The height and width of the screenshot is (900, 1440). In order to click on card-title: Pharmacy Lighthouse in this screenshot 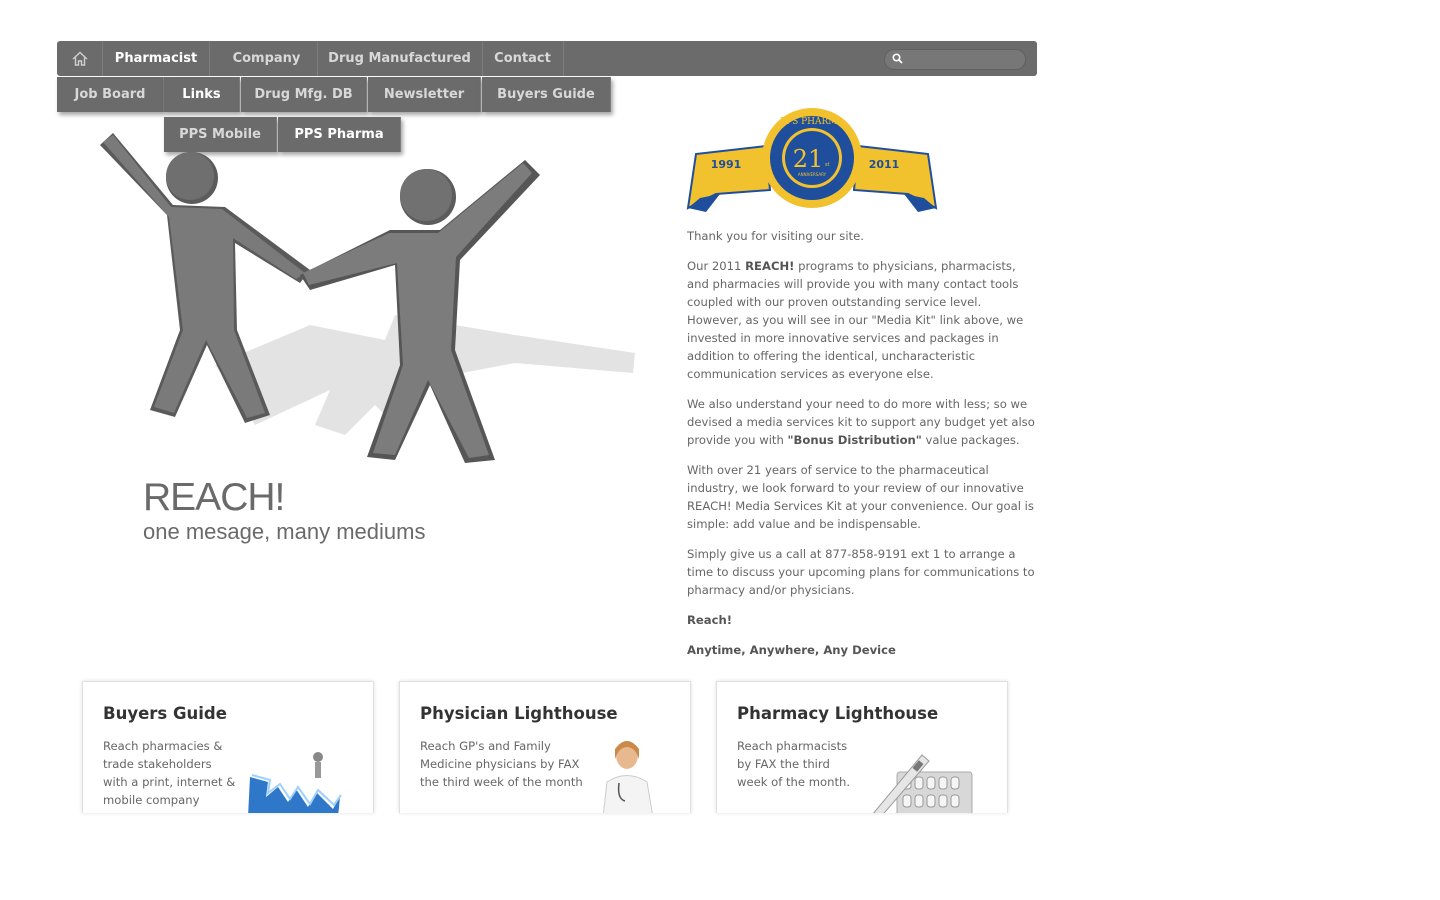, I will do `click(837, 713)`.